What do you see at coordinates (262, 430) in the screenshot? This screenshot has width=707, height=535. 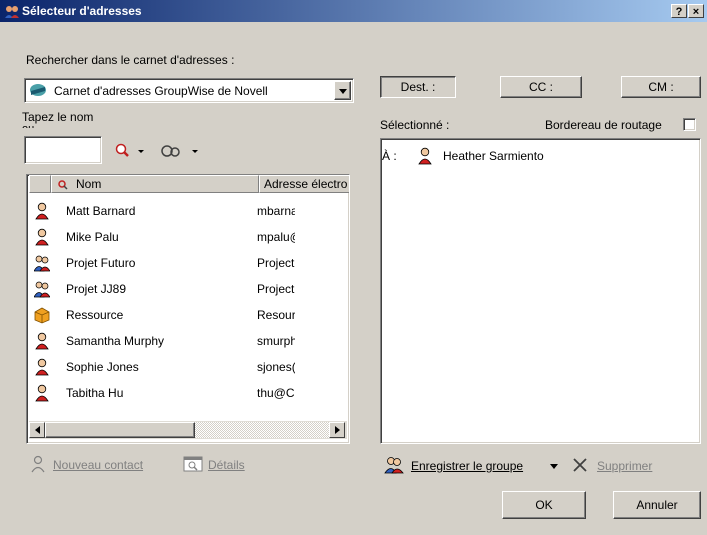 I see `scroll-track` at bounding box center [262, 430].